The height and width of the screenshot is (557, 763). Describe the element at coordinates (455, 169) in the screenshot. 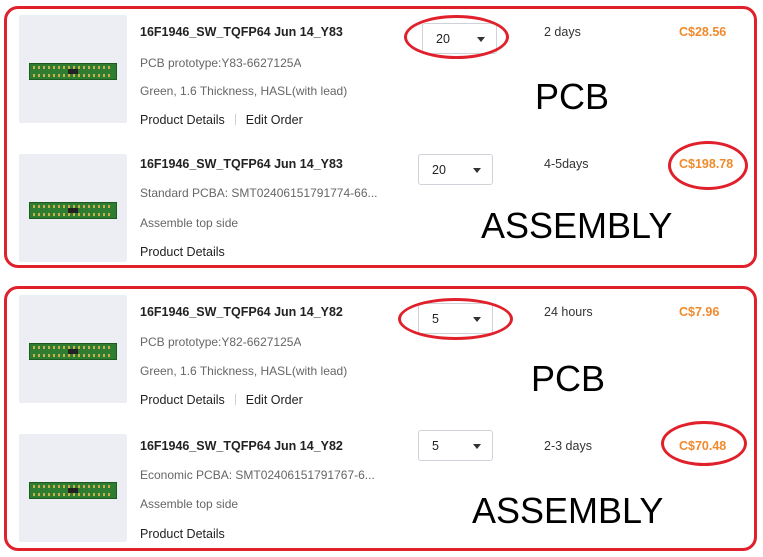

I see `quantity-select: 20` at that location.